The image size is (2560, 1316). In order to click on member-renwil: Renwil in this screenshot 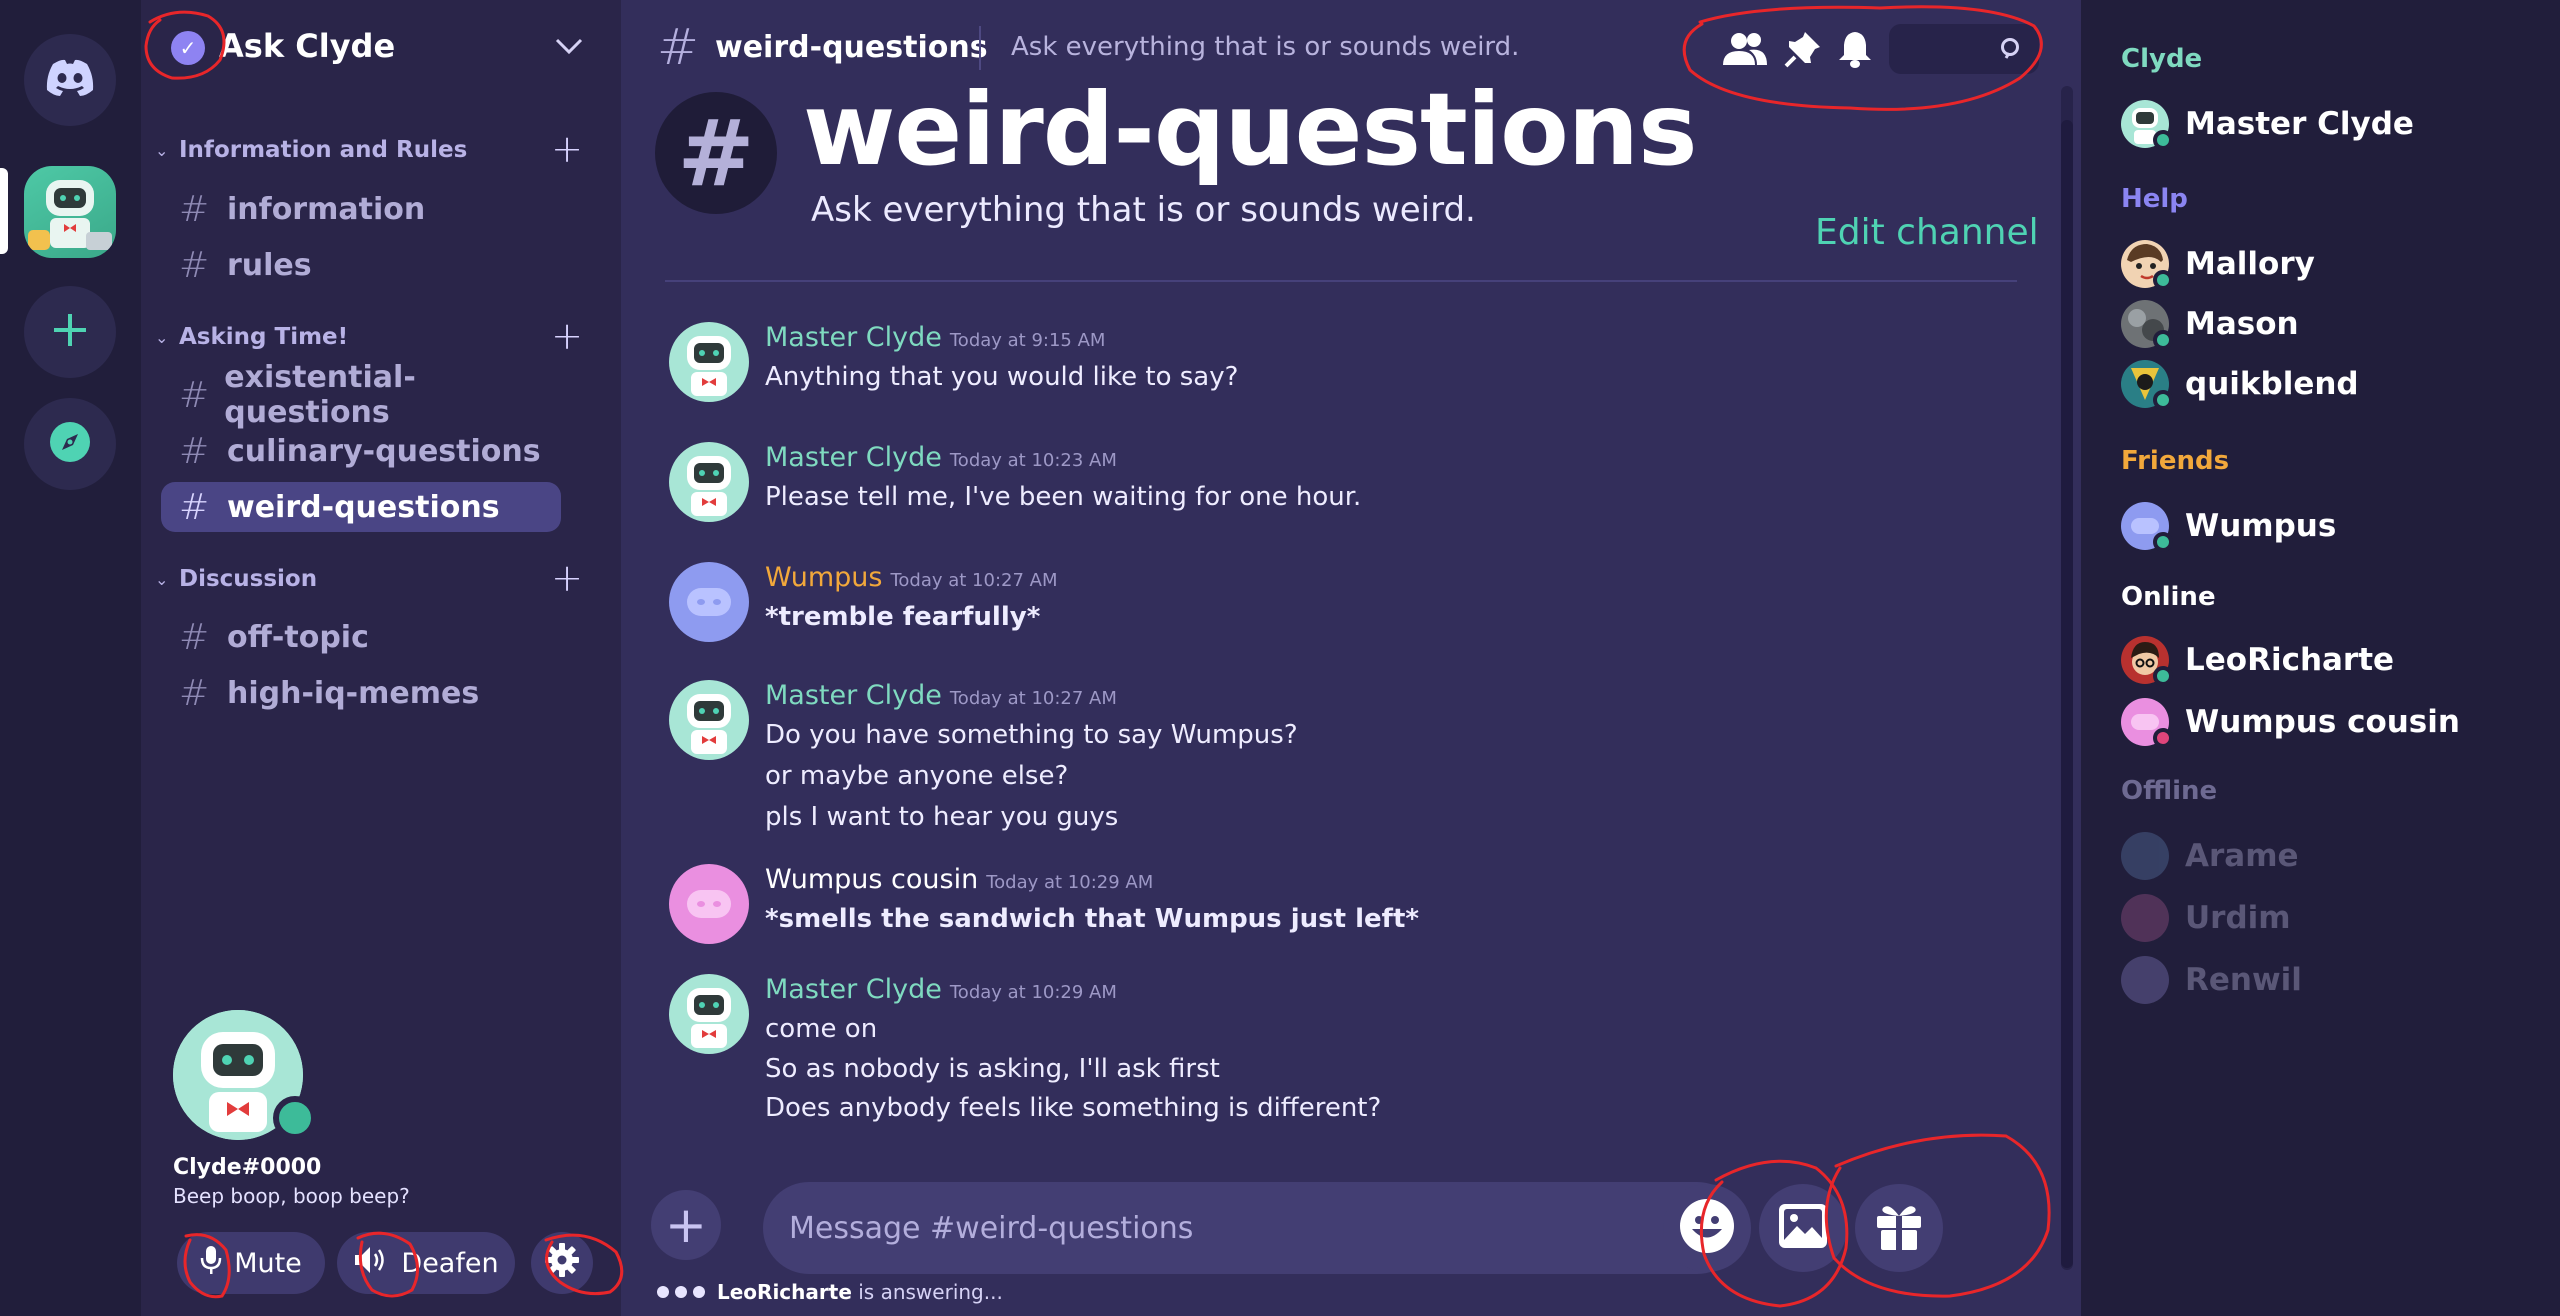, I will do `click(2211, 980)`.